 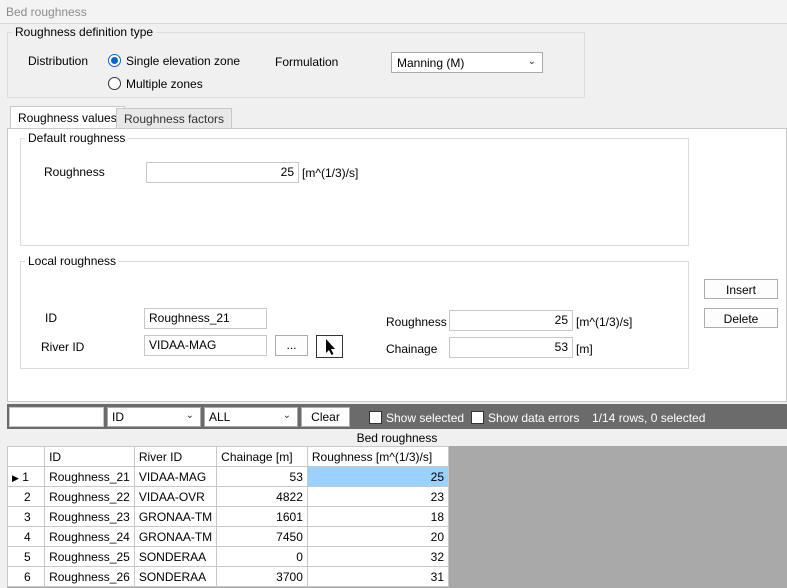 I want to click on window-title: Bed roughness, so click(x=393, y=12).